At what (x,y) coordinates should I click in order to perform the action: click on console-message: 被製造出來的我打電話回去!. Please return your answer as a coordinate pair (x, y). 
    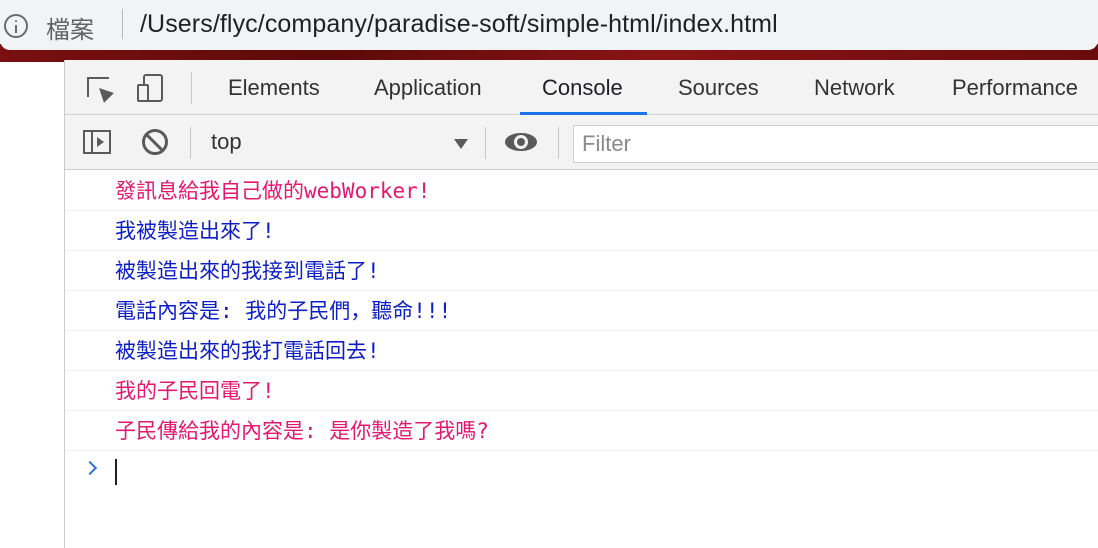
    Looking at the image, I should click on (581, 351).